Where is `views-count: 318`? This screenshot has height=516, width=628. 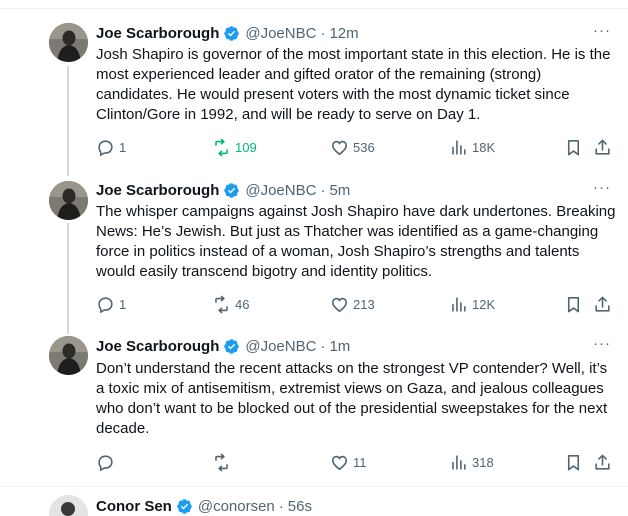 views-count: 318 is located at coordinates (483, 462).